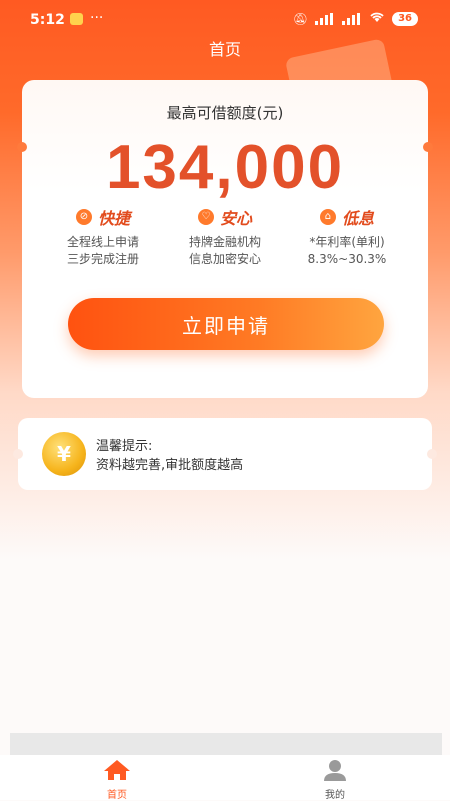  Describe the element at coordinates (347, 242) in the screenshot. I see `feature-desc-line: *年利率(单利)` at that location.